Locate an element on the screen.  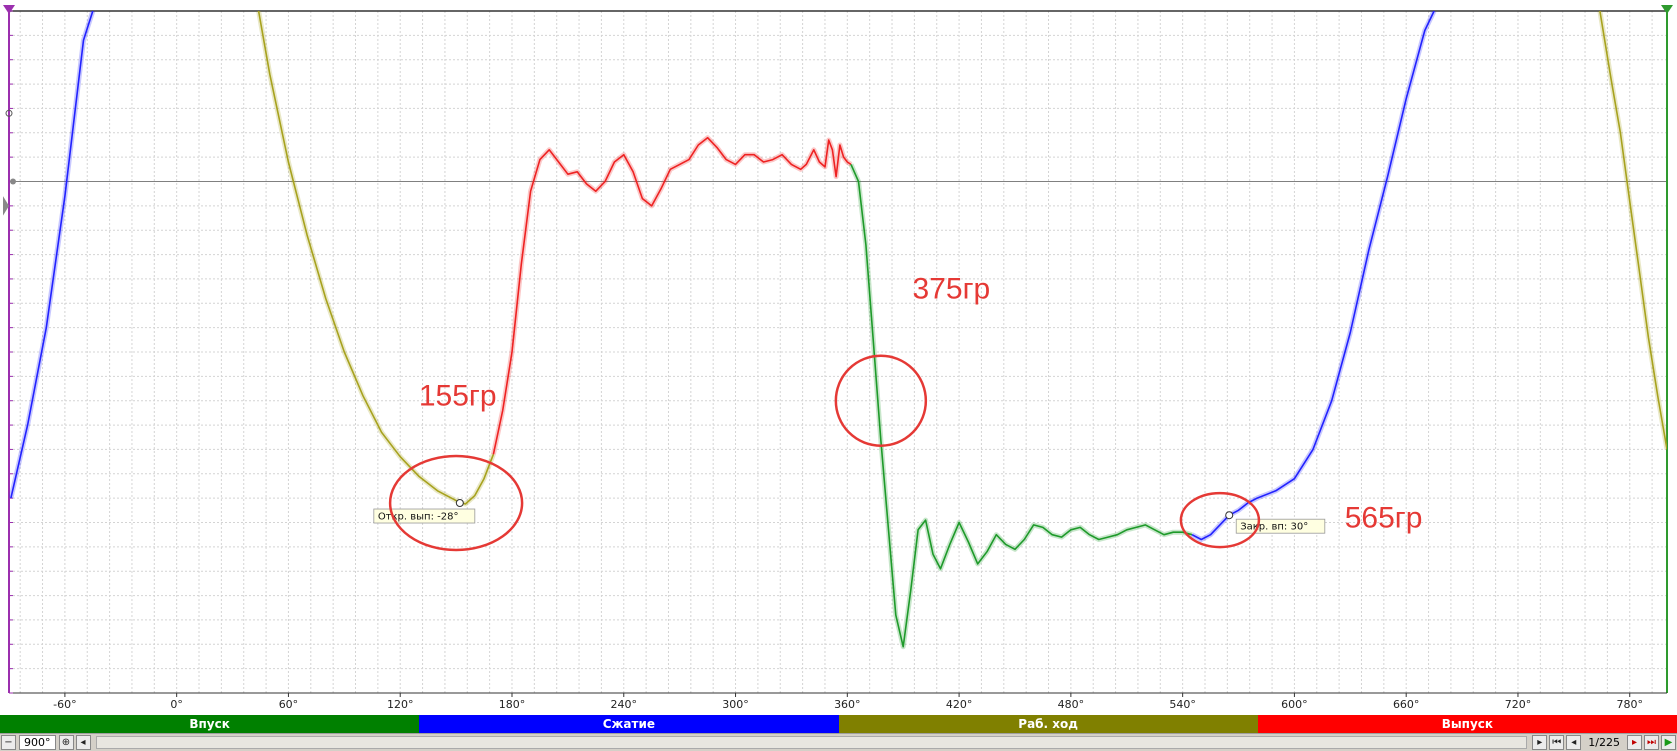
x-tick-label: 360° is located at coordinates (847, 704).